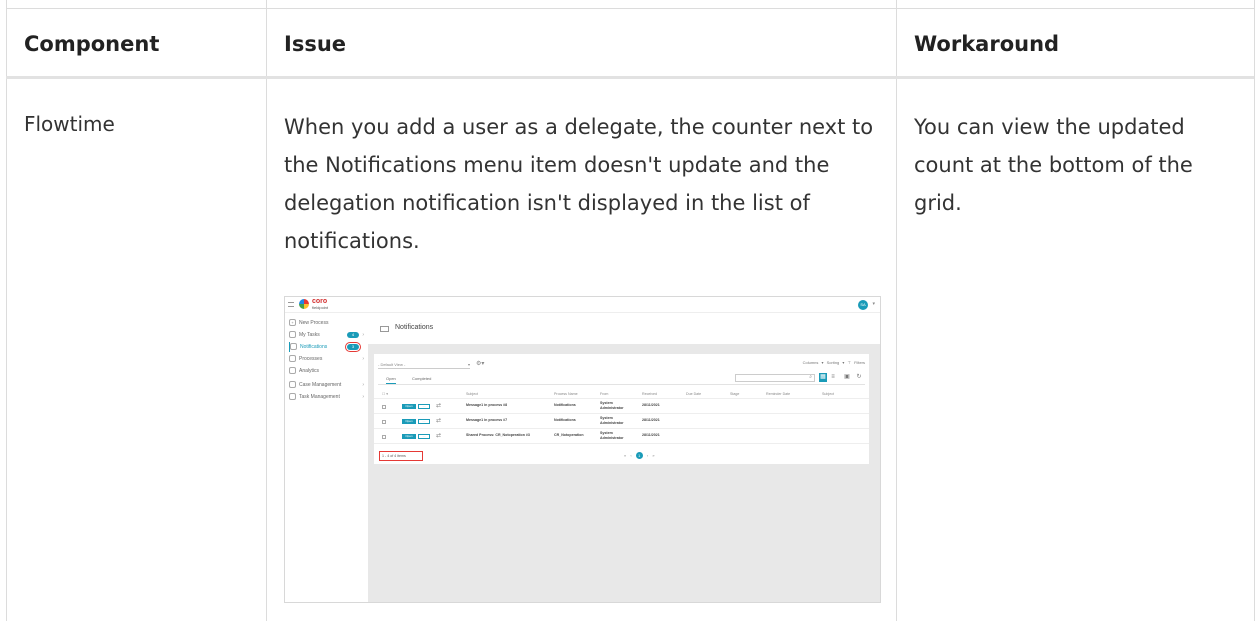 This screenshot has height=621, width=1260. What do you see at coordinates (385, 394) in the screenshot?
I see `select-all-checkbox: ☐ ▾` at bounding box center [385, 394].